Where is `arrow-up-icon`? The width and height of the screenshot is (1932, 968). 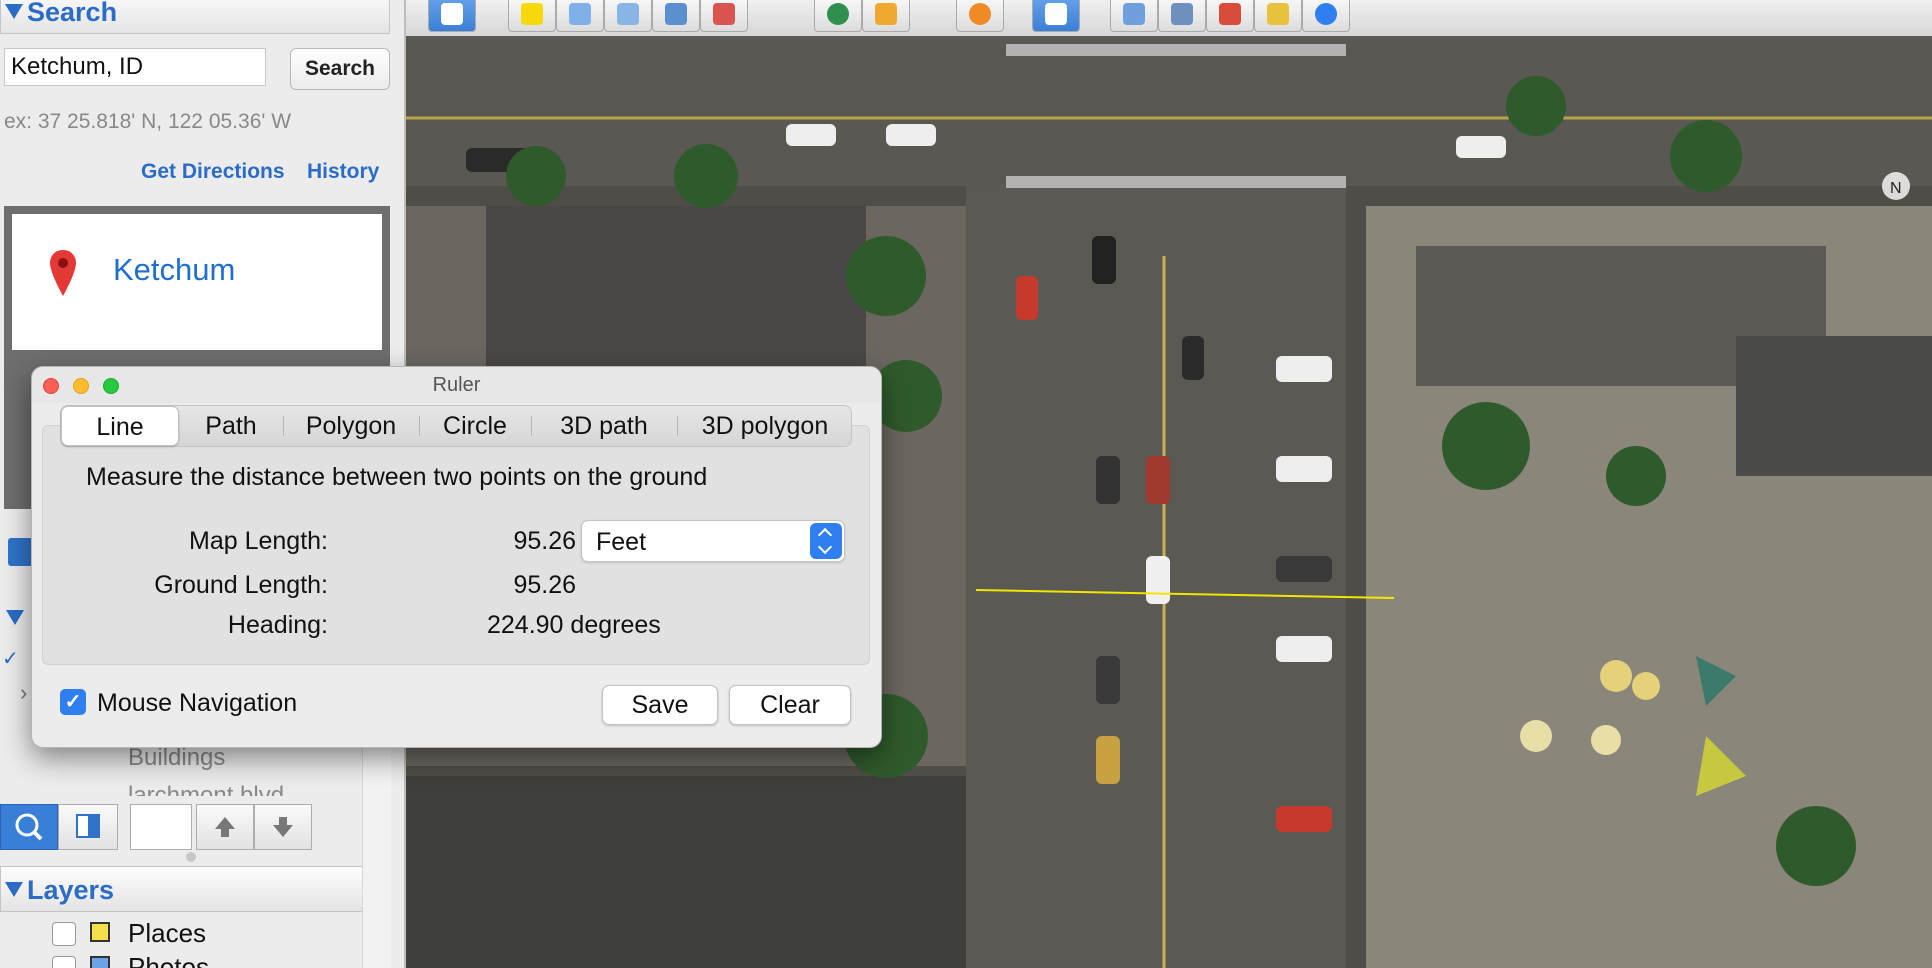 arrow-up-icon is located at coordinates (225, 827).